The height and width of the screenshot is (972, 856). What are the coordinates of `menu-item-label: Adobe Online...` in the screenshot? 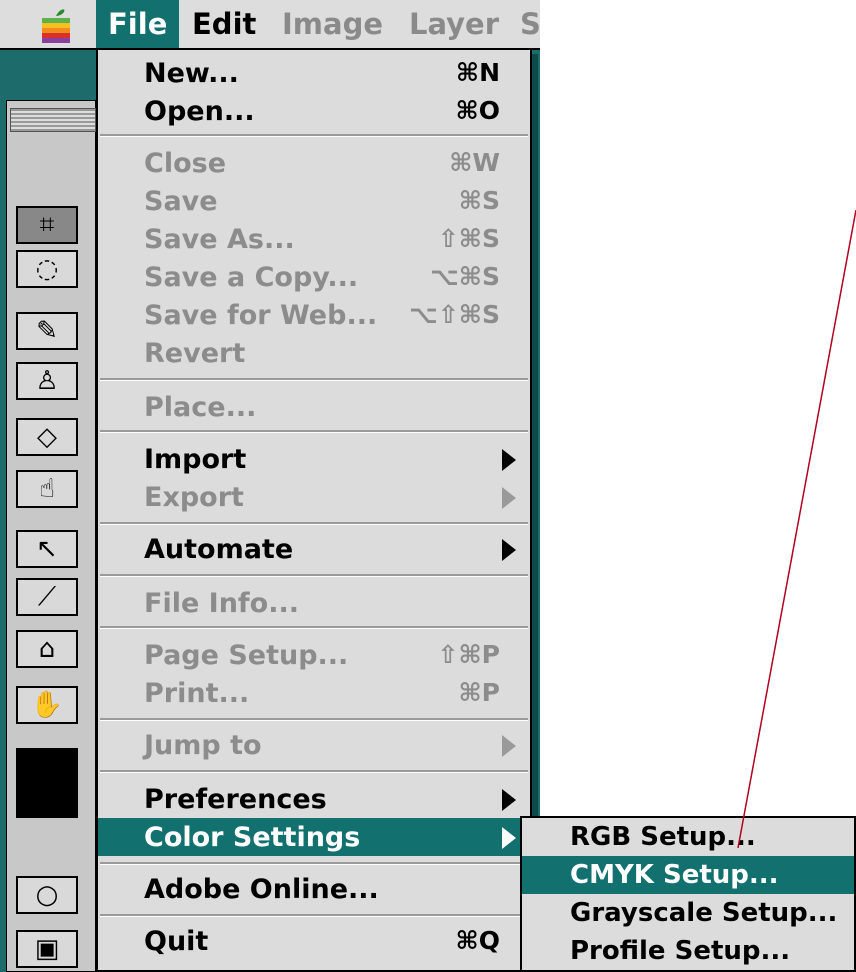 It's located at (261, 889).